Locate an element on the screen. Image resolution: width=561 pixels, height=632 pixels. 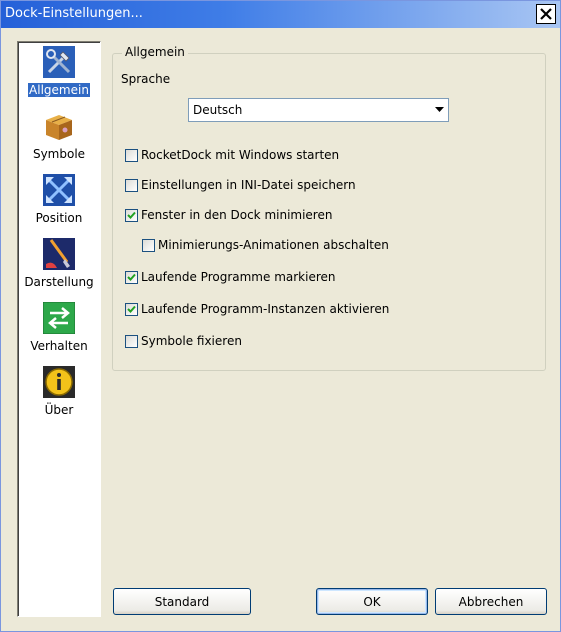
ok-button: OK is located at coordinates (372, 601).